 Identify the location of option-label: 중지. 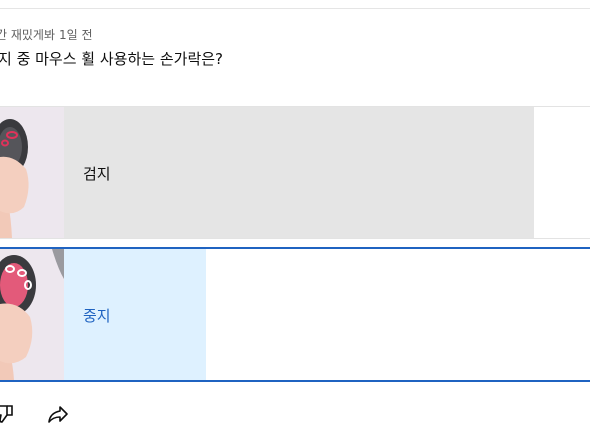
(97, 316).